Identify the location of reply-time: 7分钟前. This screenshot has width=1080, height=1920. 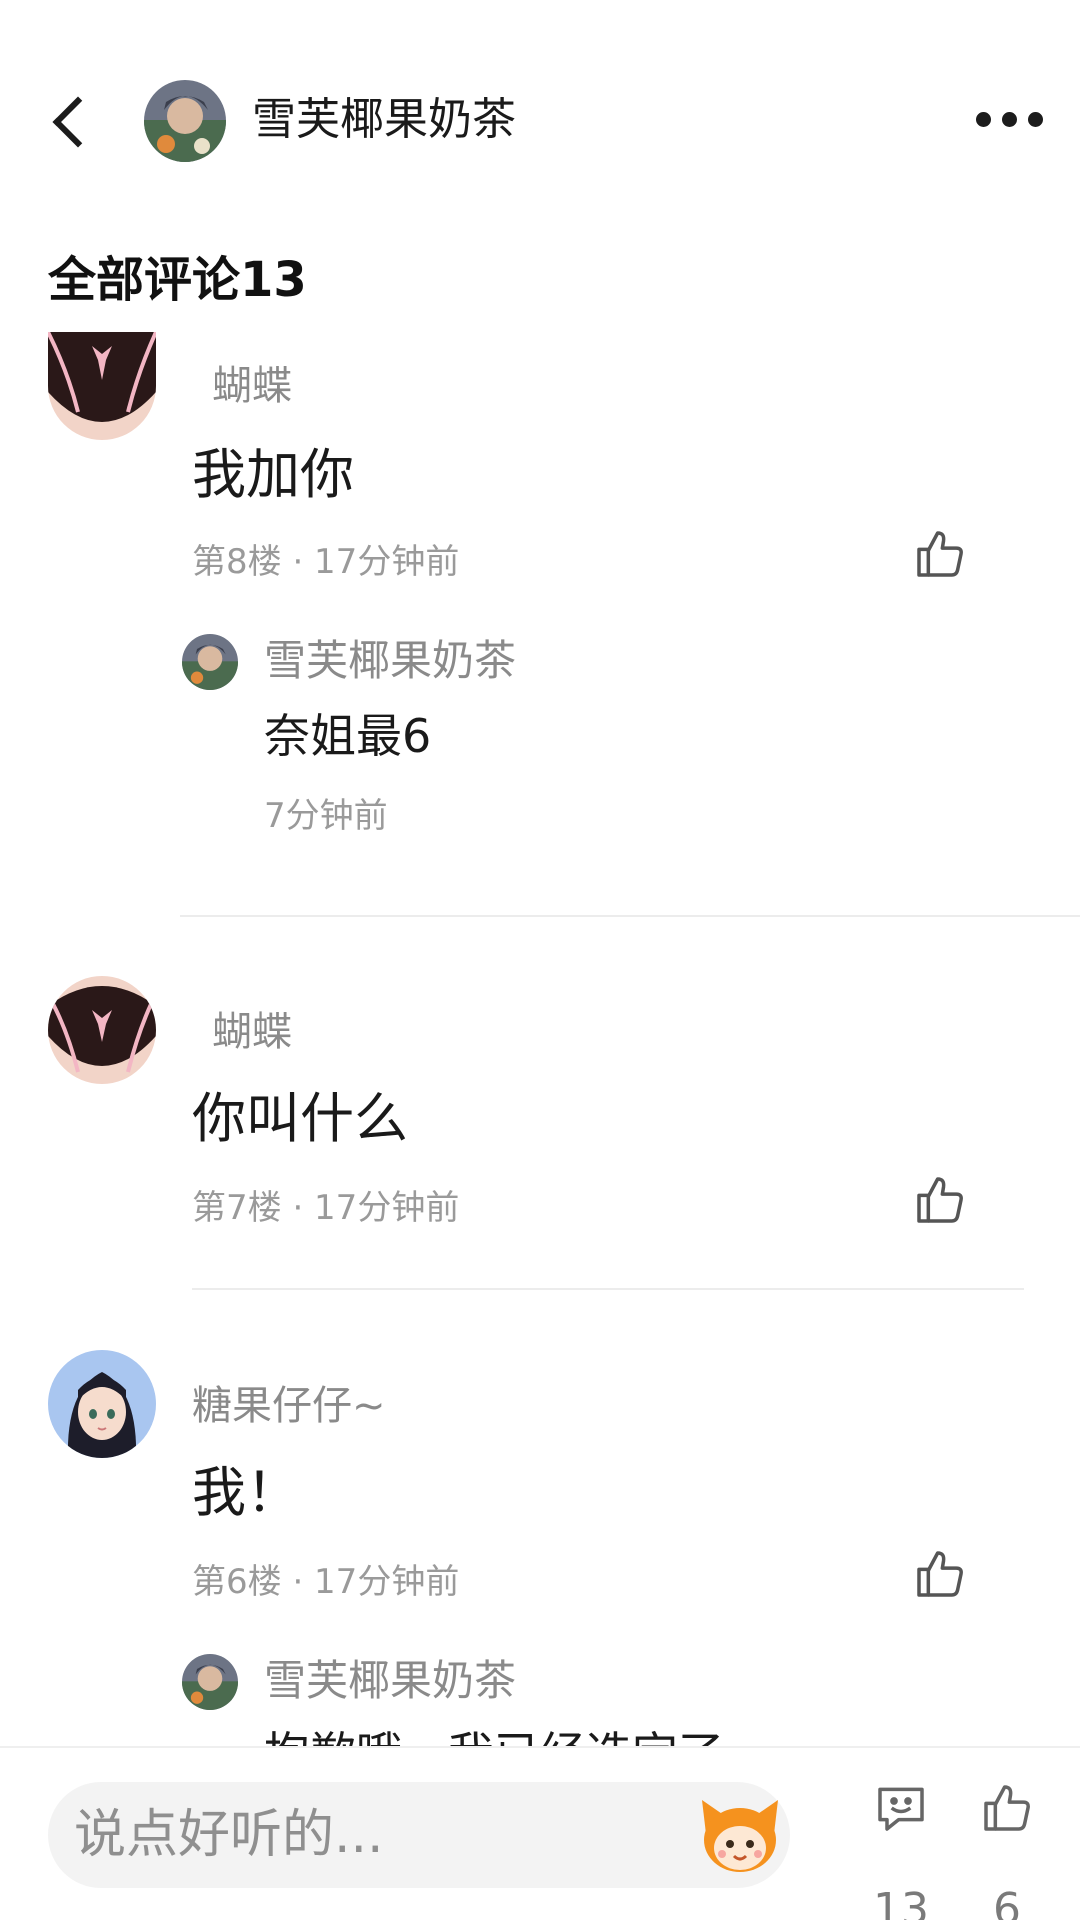
(326, 816).